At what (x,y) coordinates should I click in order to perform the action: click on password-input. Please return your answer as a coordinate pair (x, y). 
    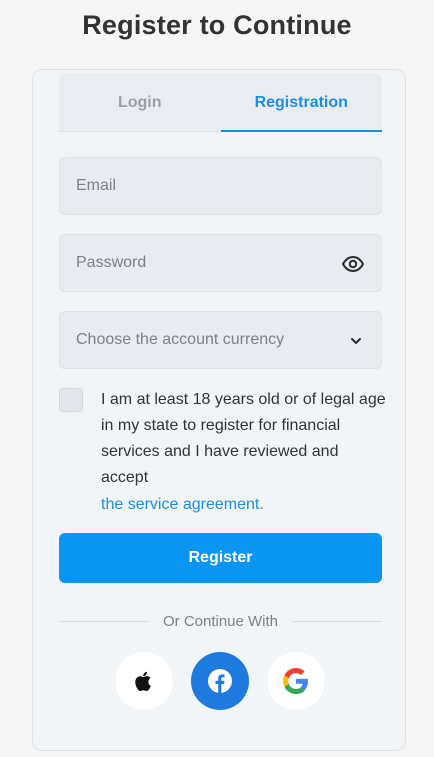
    Looking at the image, I should click on (220, 263).